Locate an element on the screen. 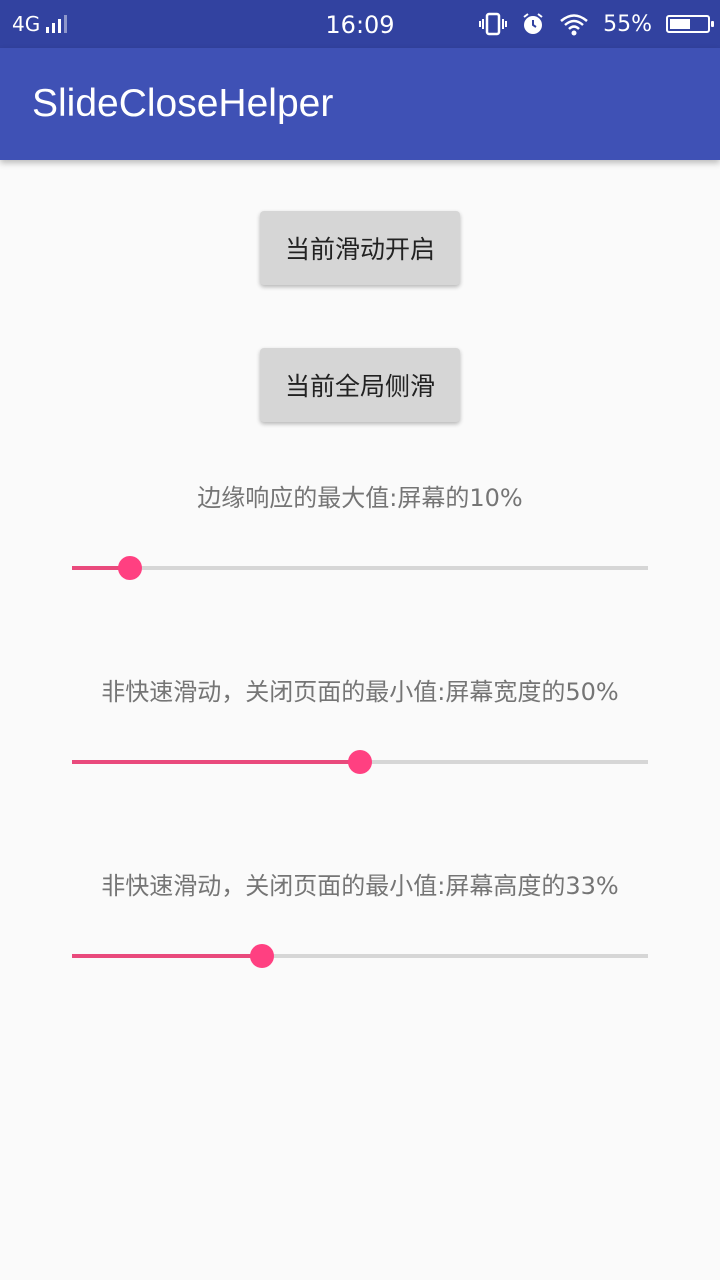 The height and width of the screenshot is (1280, 720). status-bar: 4G 16:09 55% is located at coordinates (360, 24).